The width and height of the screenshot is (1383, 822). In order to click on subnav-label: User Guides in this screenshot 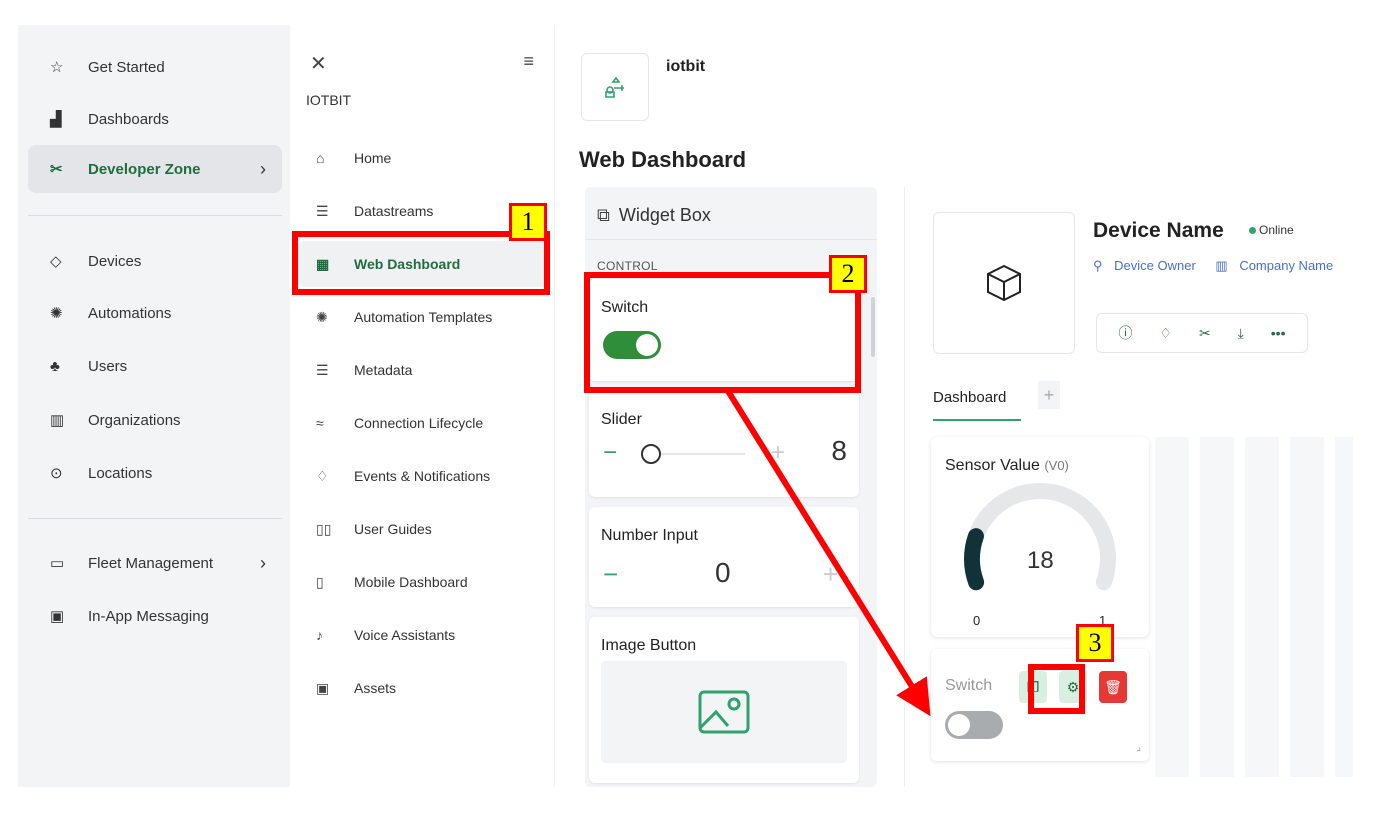, I will do `click(393, 529)`.